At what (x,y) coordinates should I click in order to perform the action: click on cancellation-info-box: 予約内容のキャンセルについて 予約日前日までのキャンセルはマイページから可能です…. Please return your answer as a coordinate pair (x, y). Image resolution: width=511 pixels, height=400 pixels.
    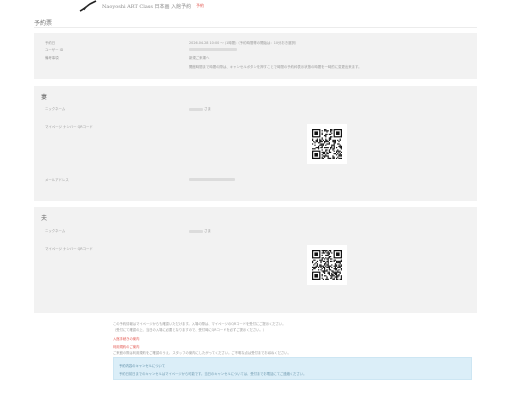
    Looking at the image, I should click on (292, 368).